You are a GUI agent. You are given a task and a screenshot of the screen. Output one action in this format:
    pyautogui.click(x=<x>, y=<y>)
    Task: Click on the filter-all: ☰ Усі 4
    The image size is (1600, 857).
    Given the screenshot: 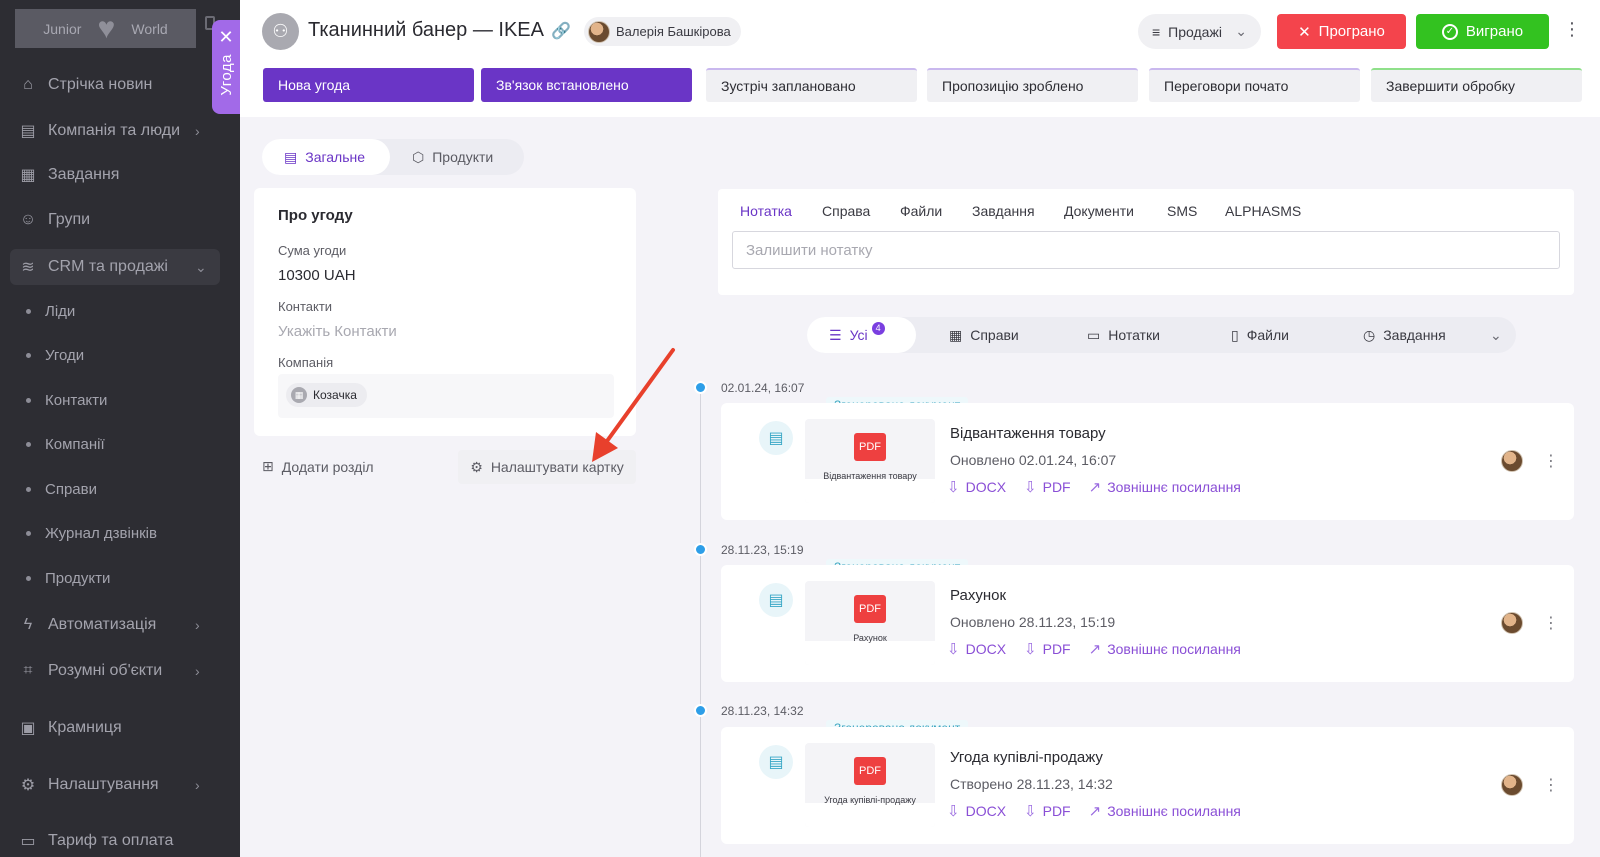 What is the action you would take?
    pyautogui.click(x=861, y=335)
    